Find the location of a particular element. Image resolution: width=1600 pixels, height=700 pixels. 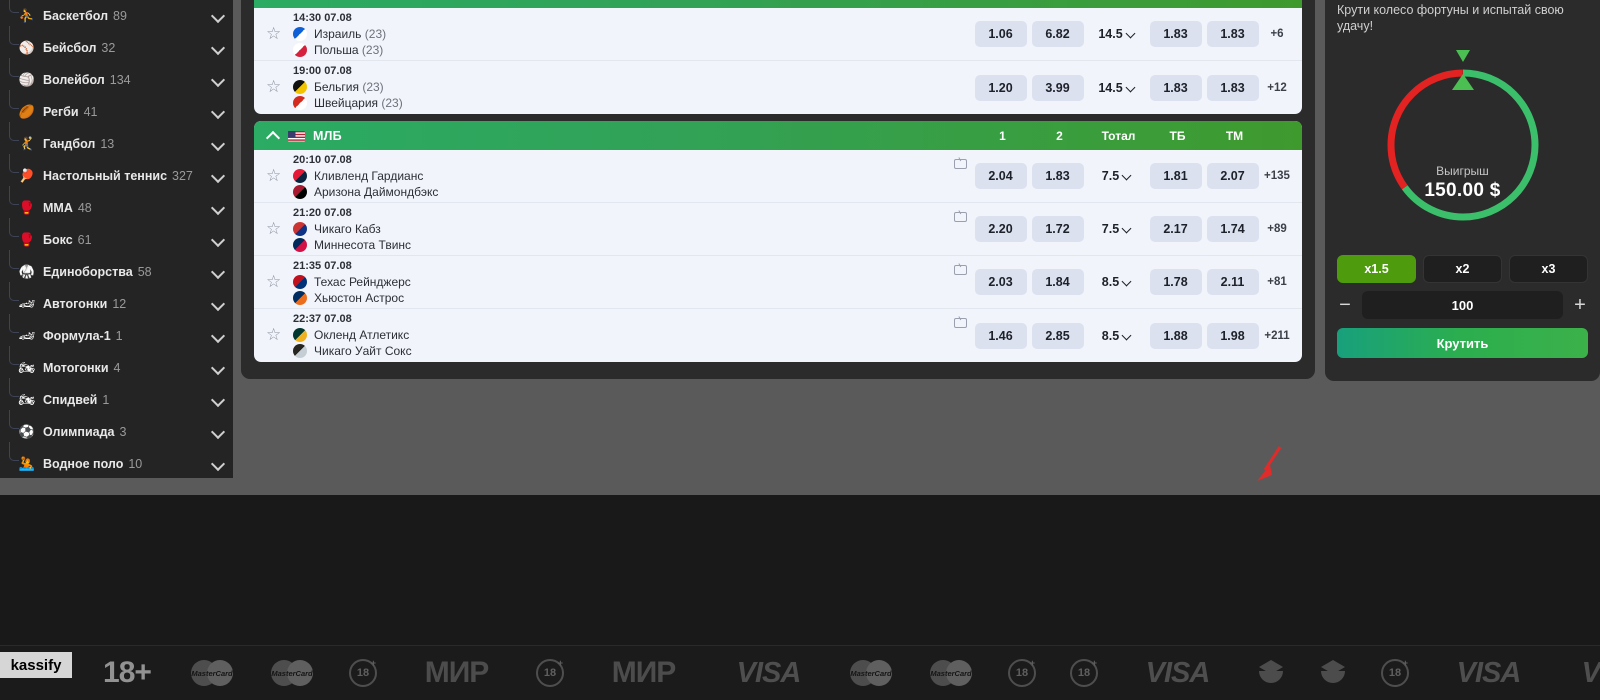

sidebar-item-8: 🥋 Единоборства 58 is located at coordinates (116, 269).